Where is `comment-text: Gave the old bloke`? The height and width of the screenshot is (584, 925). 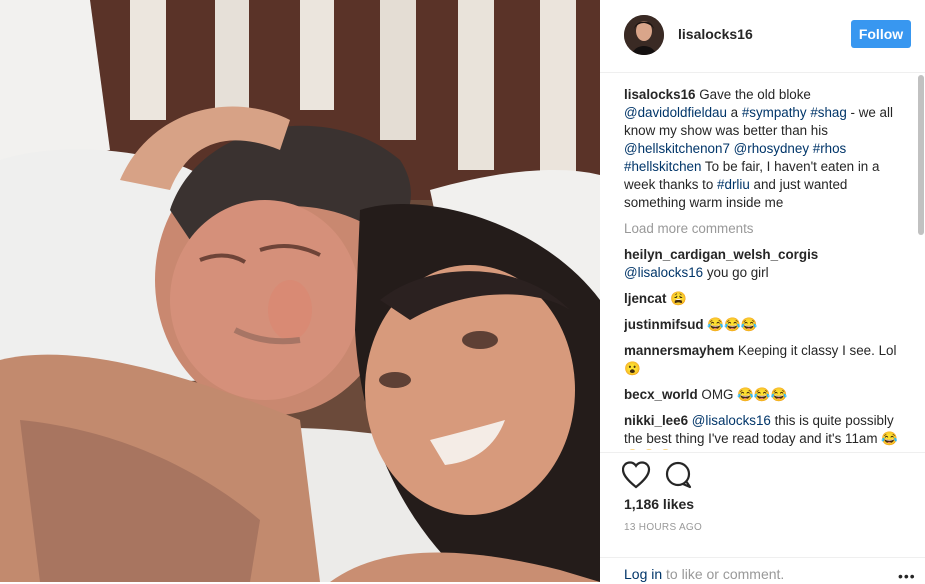 comment-text: Gave the old bloke is located at coordinates (755, 94).